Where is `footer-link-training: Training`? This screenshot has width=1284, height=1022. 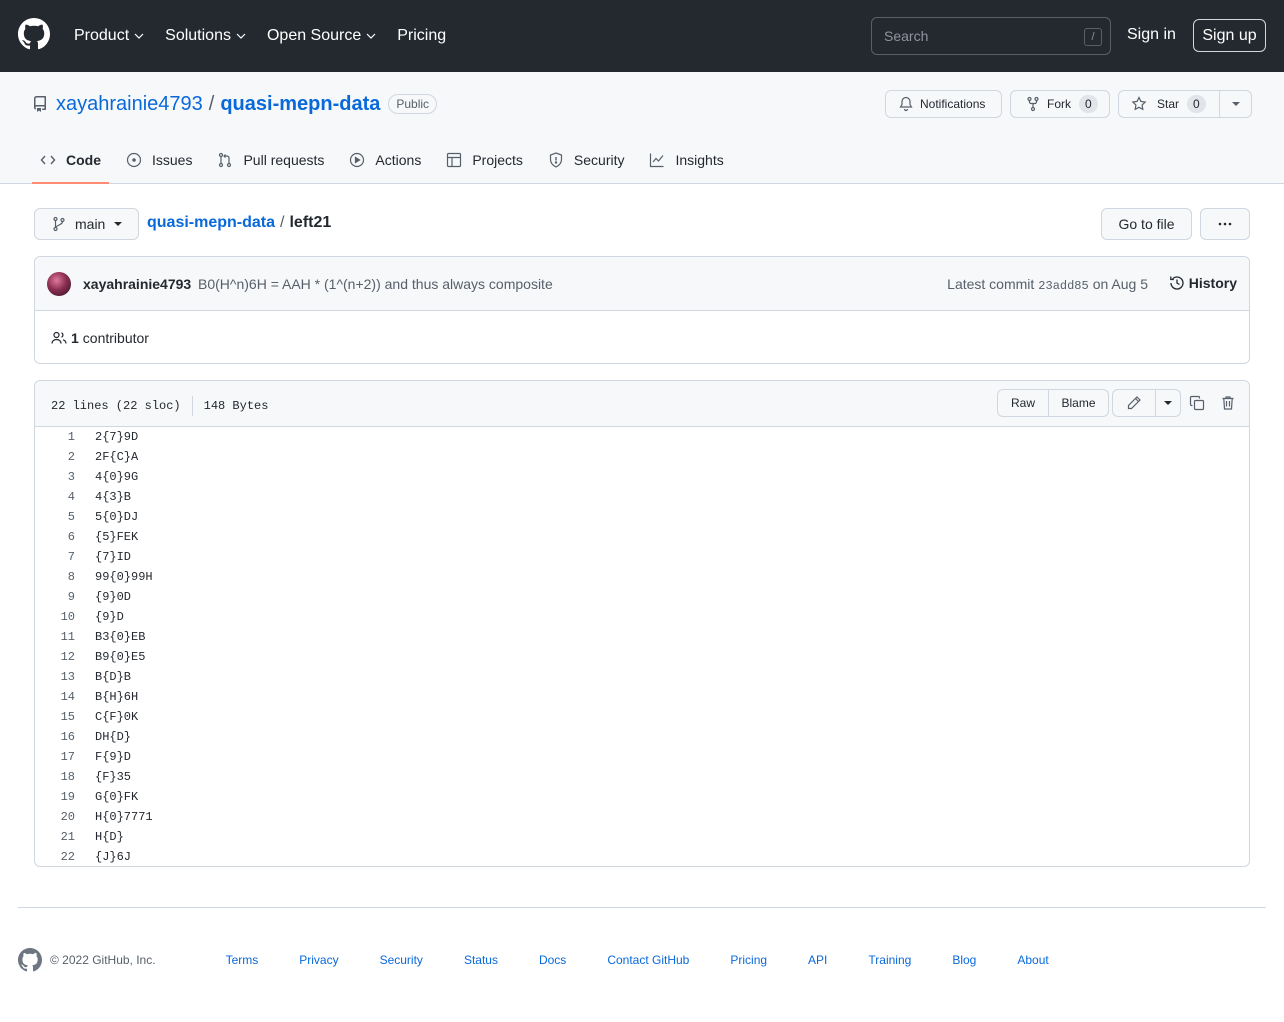
footer-link-training: Training is located at coordinates (889, 960).